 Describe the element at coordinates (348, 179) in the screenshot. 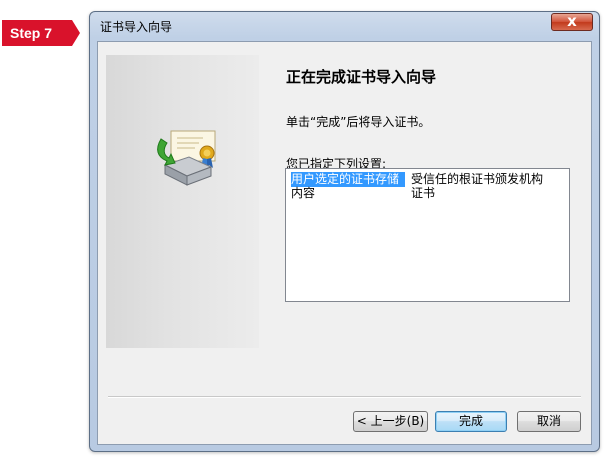

I see `settings-key: 用户选定的证书存储` at that location.